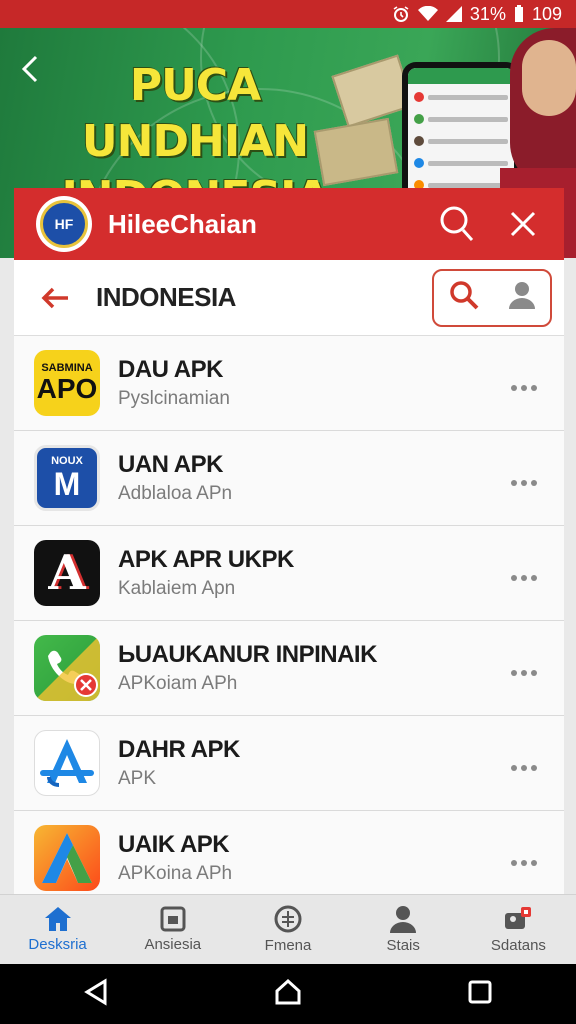 Image resolution: width=576 pixels, height=1024 pixels. I want to click on list-item: SABMINA APO DAU APK Pyslcinamian, so click(289, 383).